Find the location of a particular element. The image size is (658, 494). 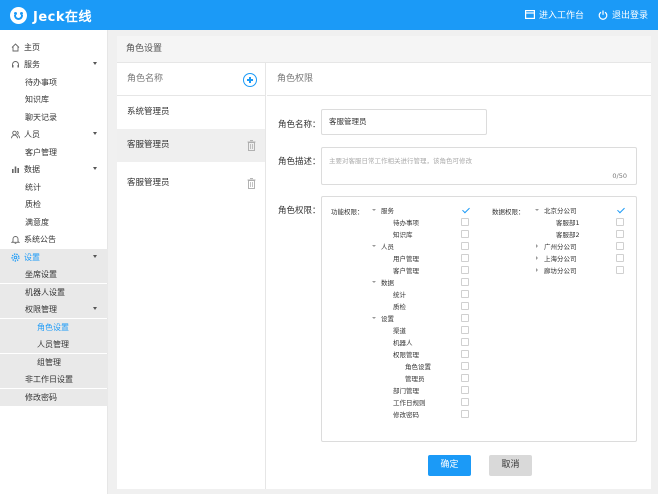

tree-node: 设置 is located at coordinates (383, 318).